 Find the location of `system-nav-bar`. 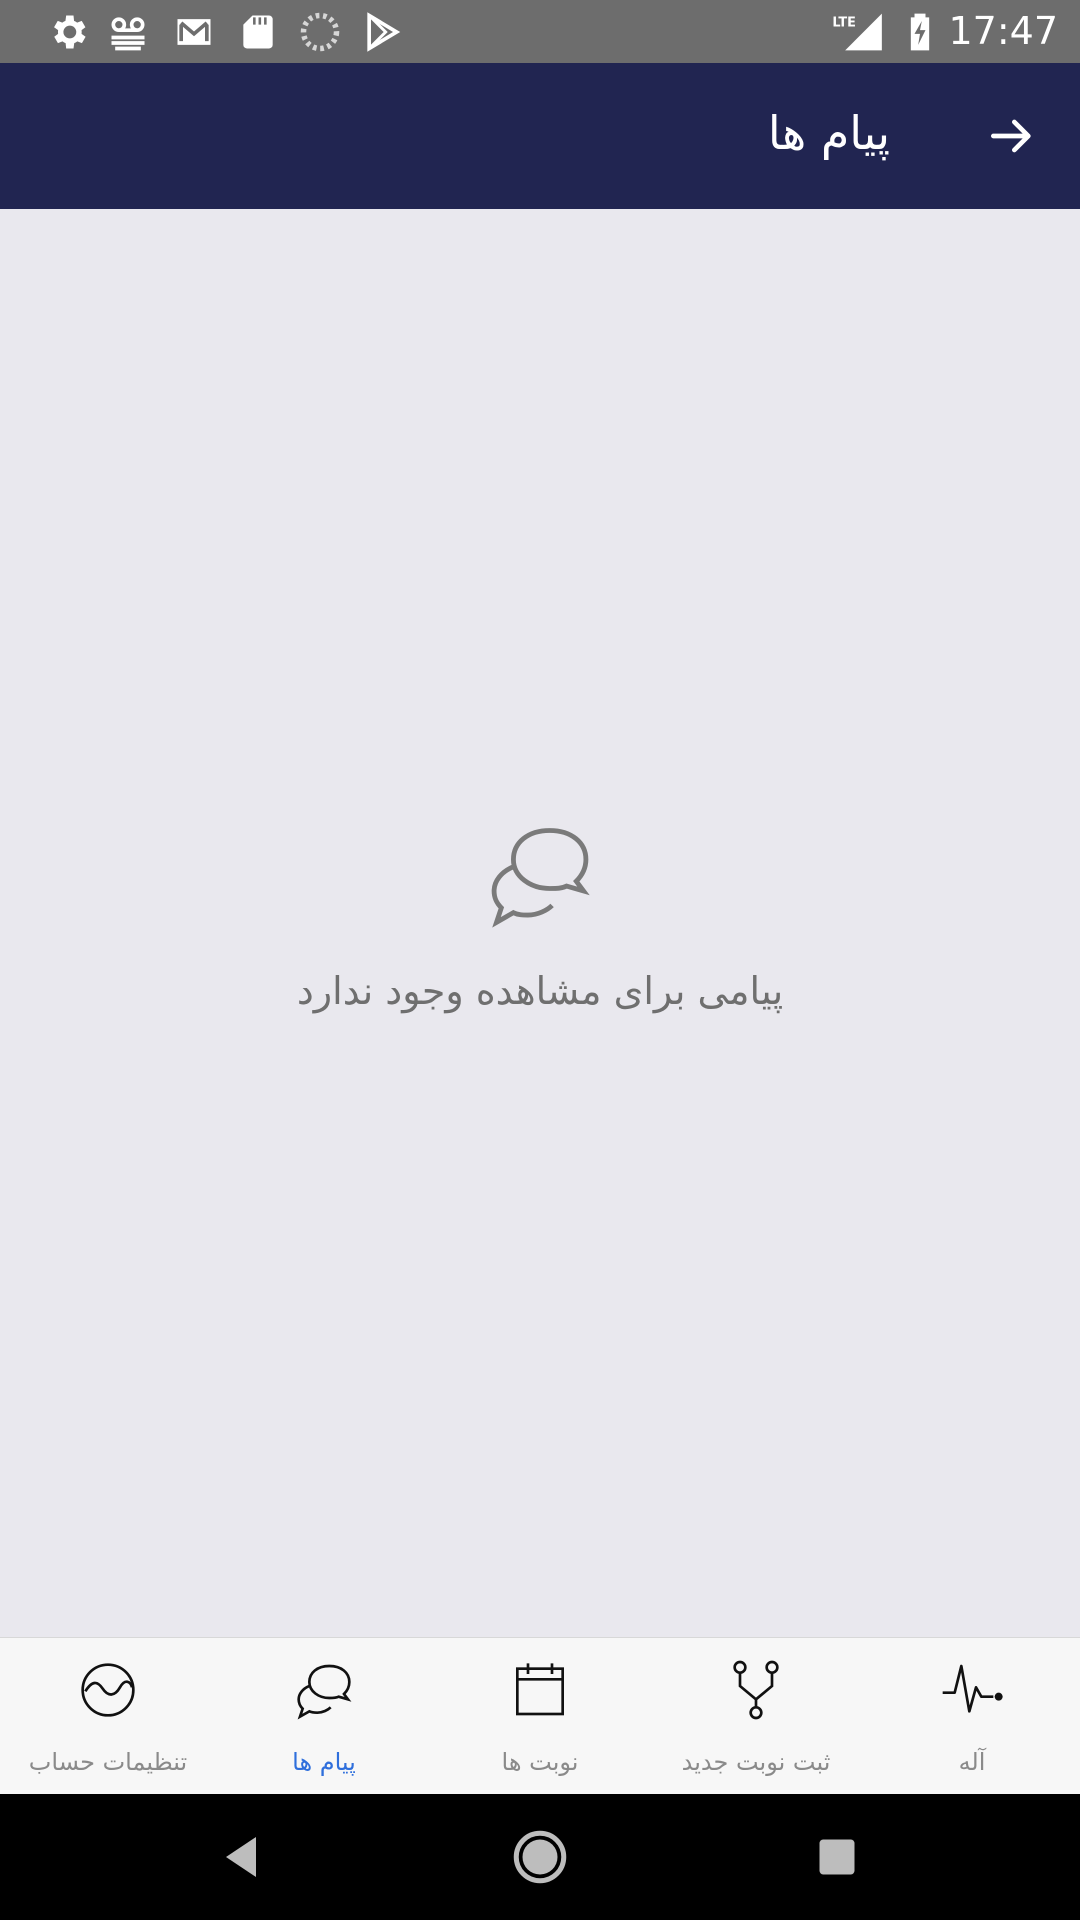

system-nav-bar is located at coordinates (540, 1857).